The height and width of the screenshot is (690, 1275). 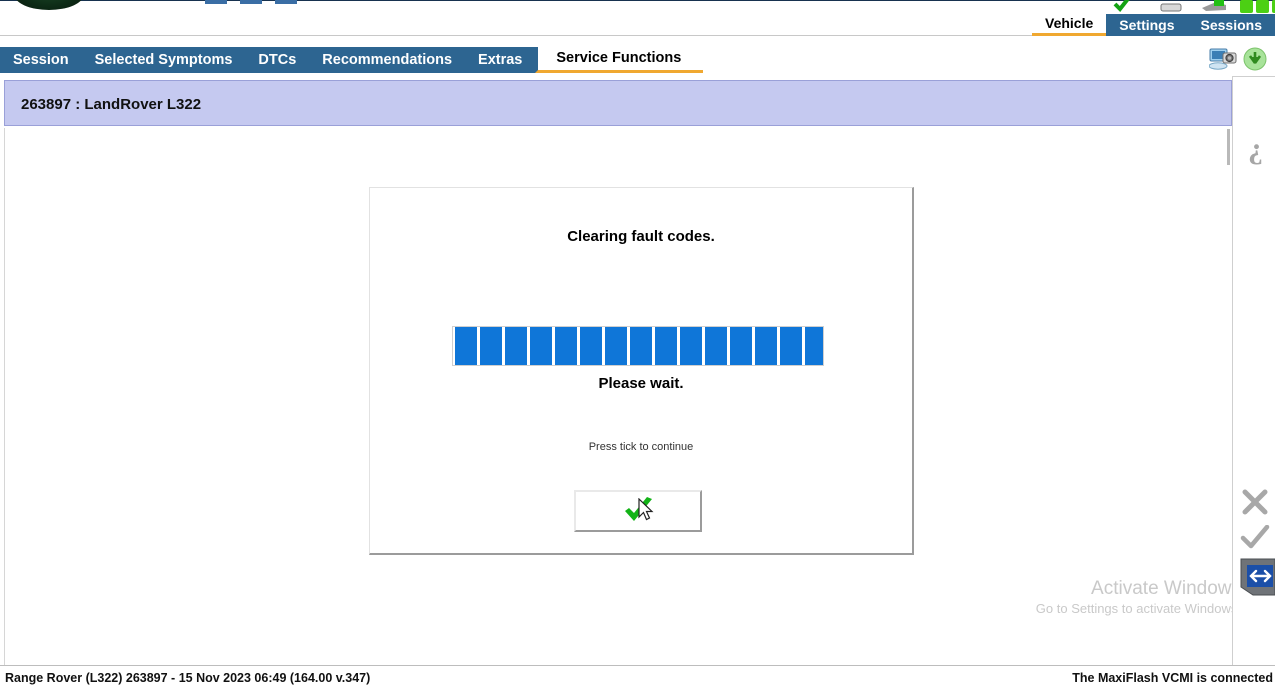 I want to click on header-tabs: Vehicle Settings Sessions, so click(x=1153, y=25).